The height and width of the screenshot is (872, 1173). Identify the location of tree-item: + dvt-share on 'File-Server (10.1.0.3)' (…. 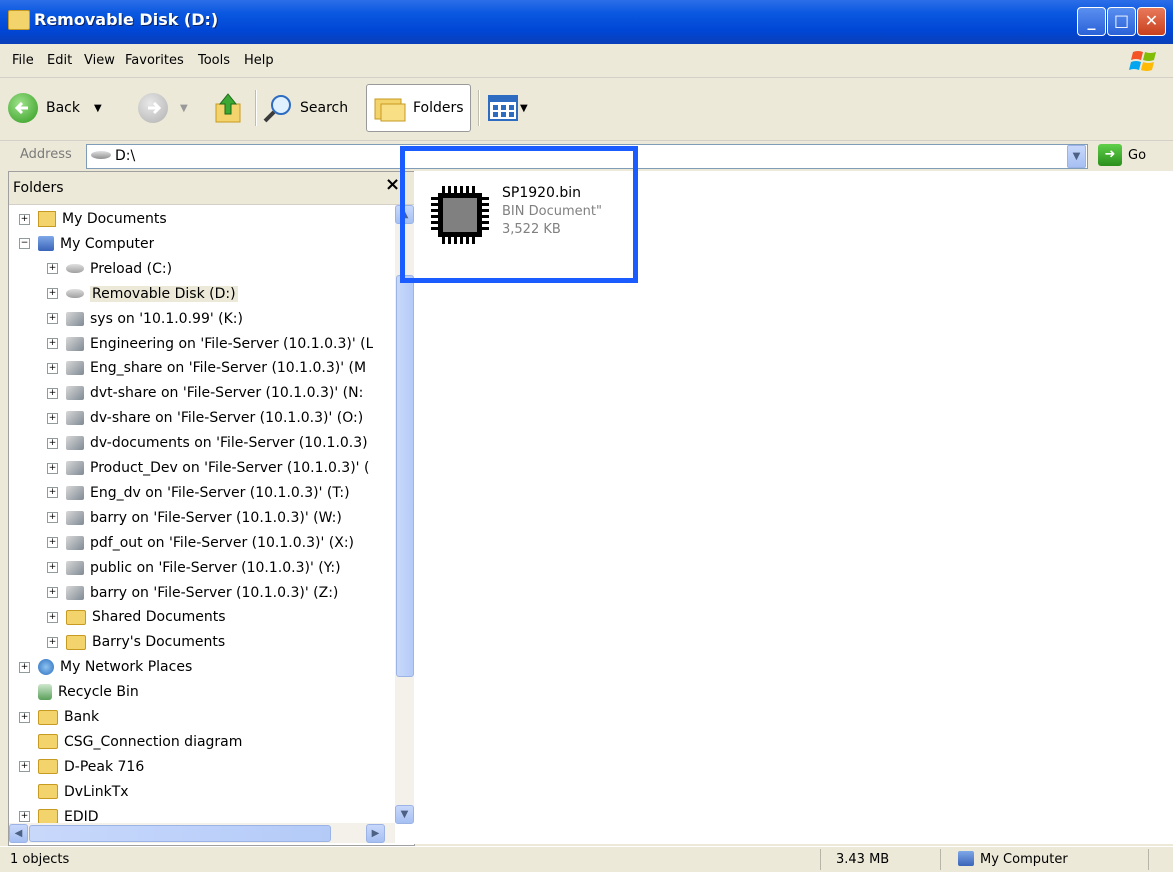
(205, 393).